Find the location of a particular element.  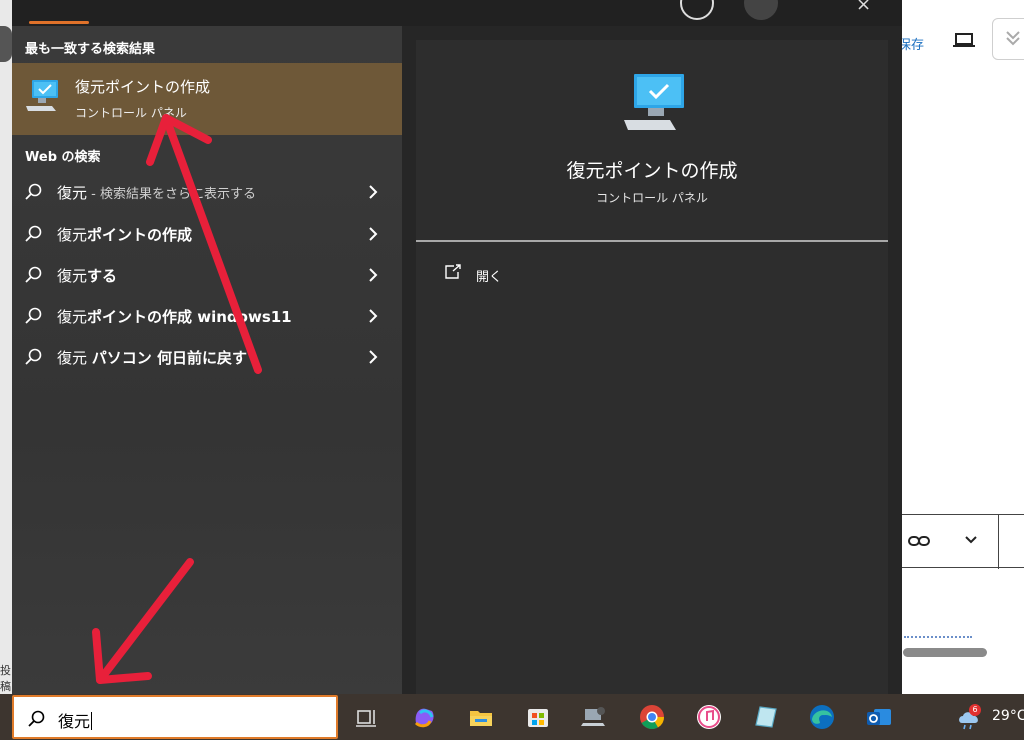

rewards-icon is located at coordinates (697, 10).